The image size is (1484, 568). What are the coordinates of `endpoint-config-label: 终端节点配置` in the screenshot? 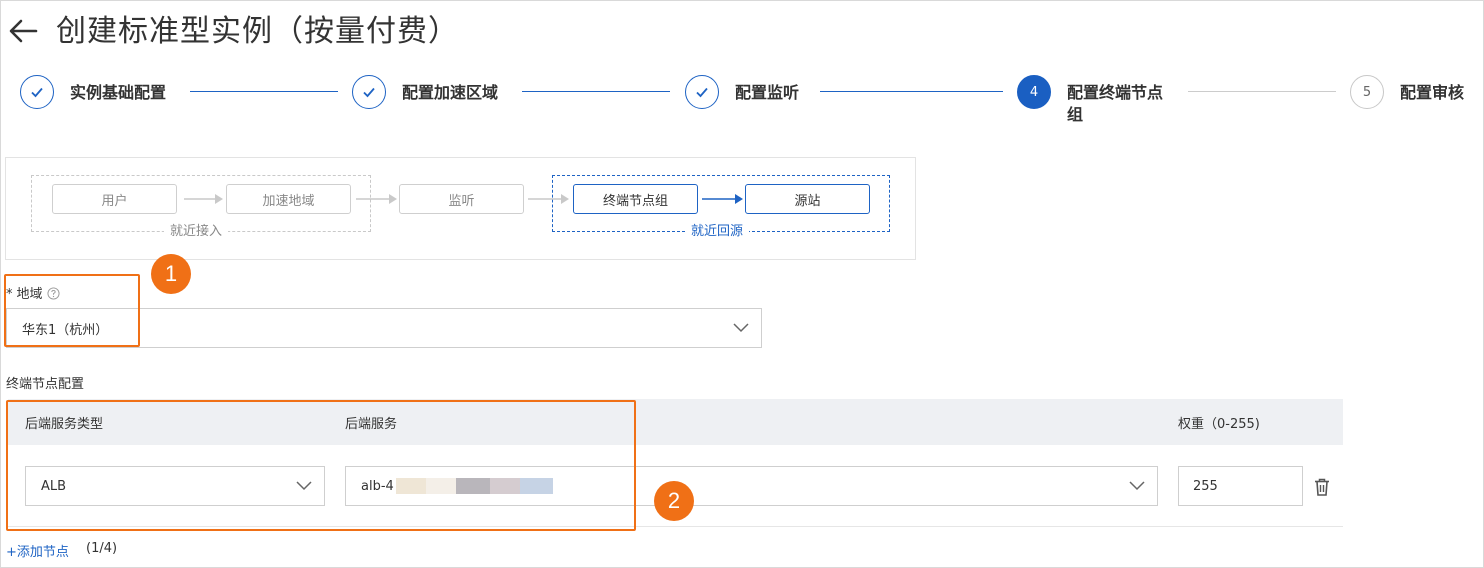 It's located at (45, 384).